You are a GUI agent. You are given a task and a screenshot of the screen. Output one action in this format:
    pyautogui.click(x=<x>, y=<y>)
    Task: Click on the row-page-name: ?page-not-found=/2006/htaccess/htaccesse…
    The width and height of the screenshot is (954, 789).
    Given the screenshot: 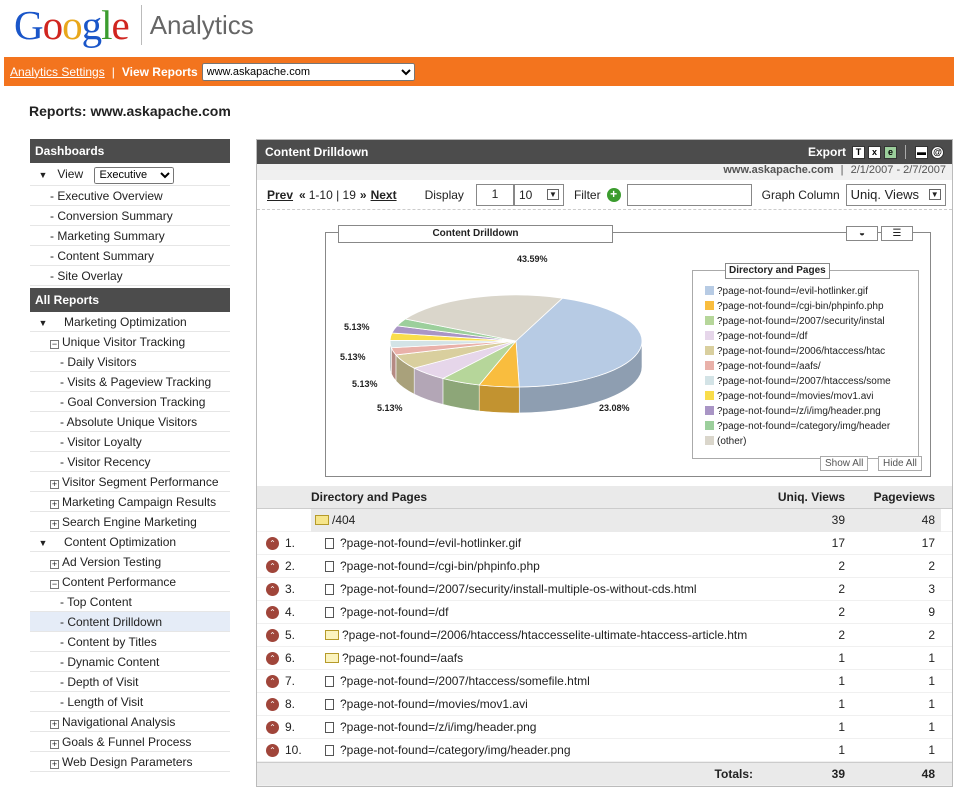 What is the action you would take?
    pyautogui.click(x=544, y=635)
    